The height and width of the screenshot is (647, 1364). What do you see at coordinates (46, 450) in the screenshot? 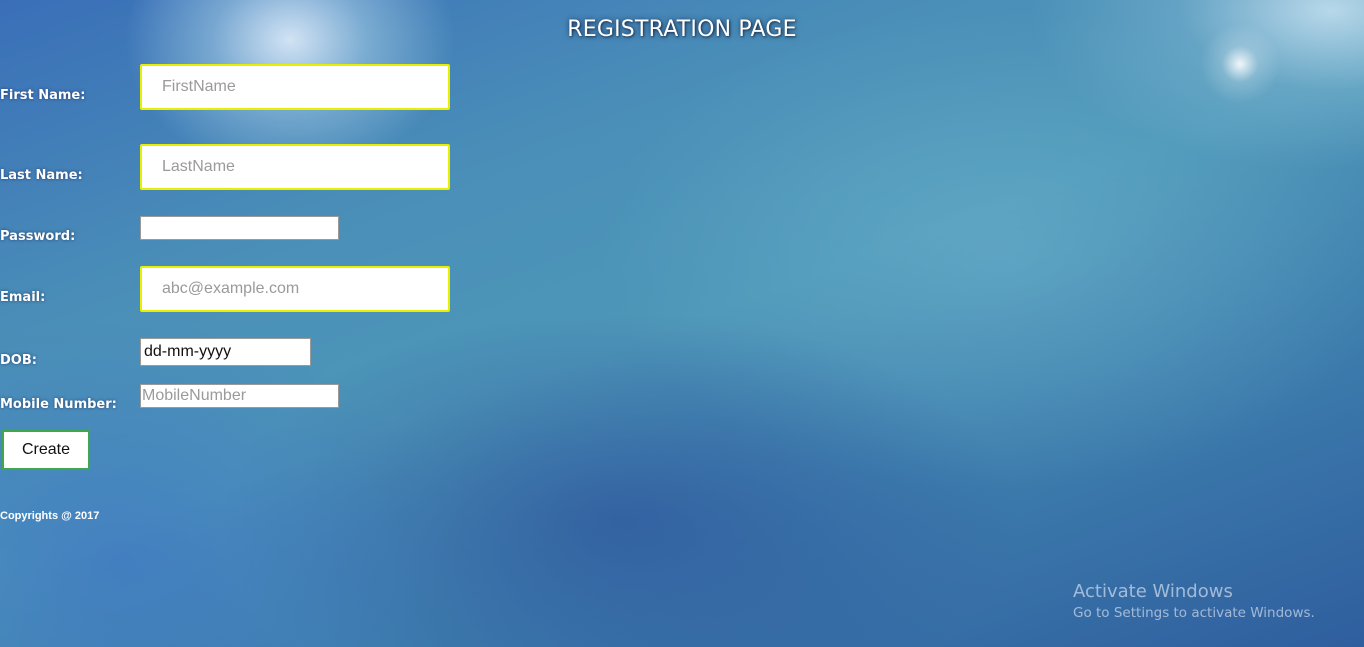
I see `create-button: Create` at bounding box center [46, 450].